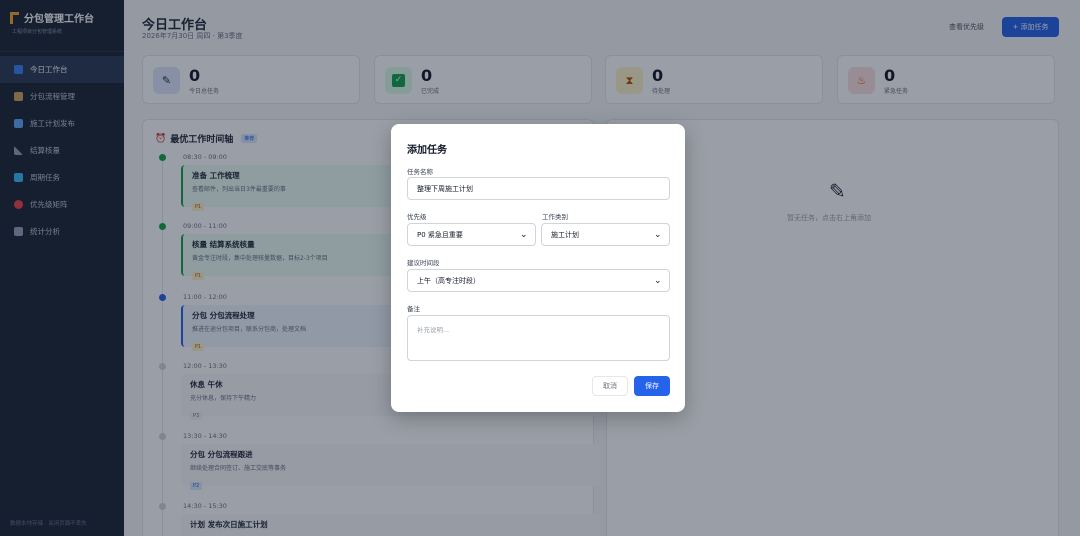  I want to click on priority-select-value: P0 紧急且重要, so click(440, 234).